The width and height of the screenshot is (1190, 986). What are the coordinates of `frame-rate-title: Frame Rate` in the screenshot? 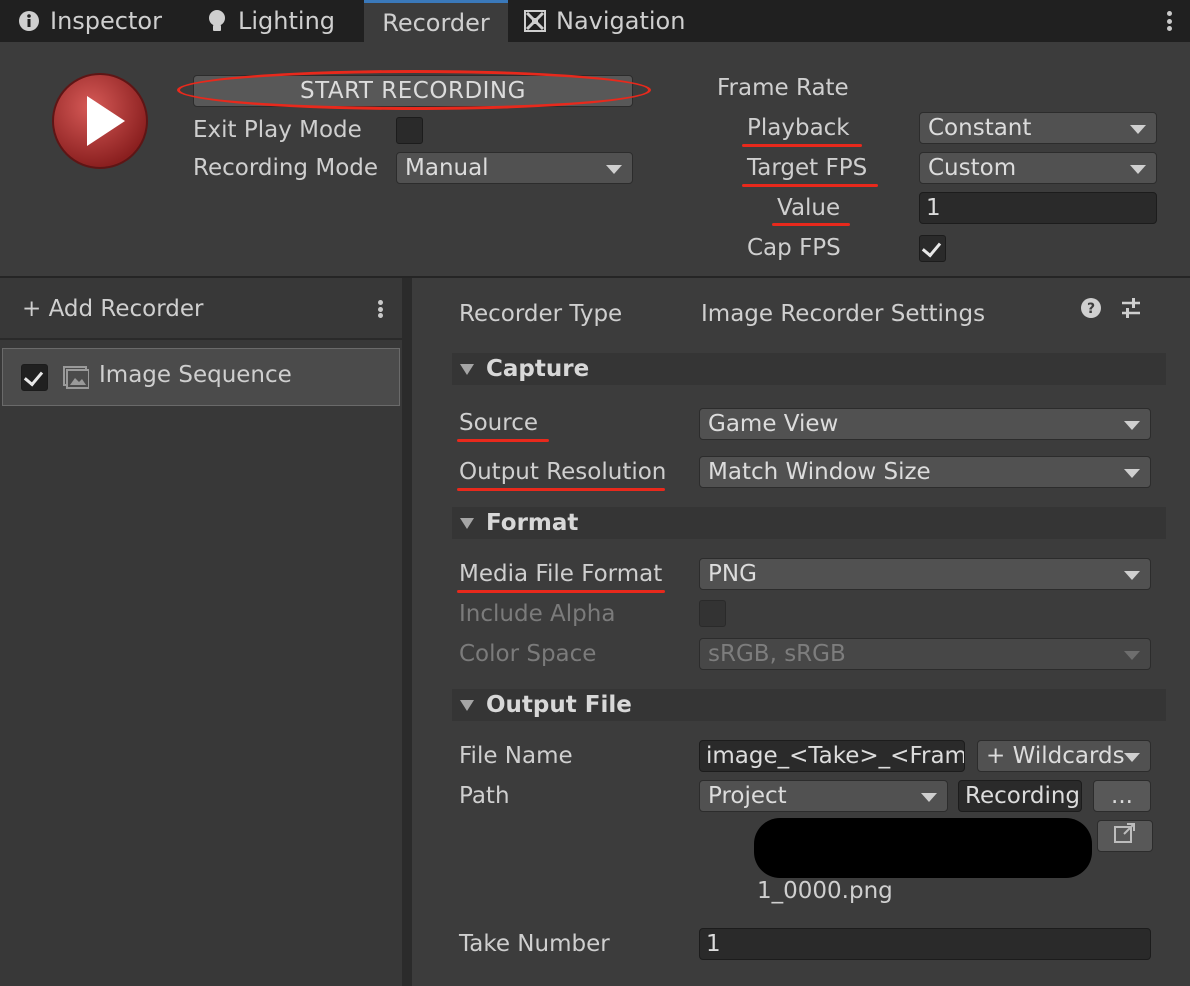 It's located at (783, 88).